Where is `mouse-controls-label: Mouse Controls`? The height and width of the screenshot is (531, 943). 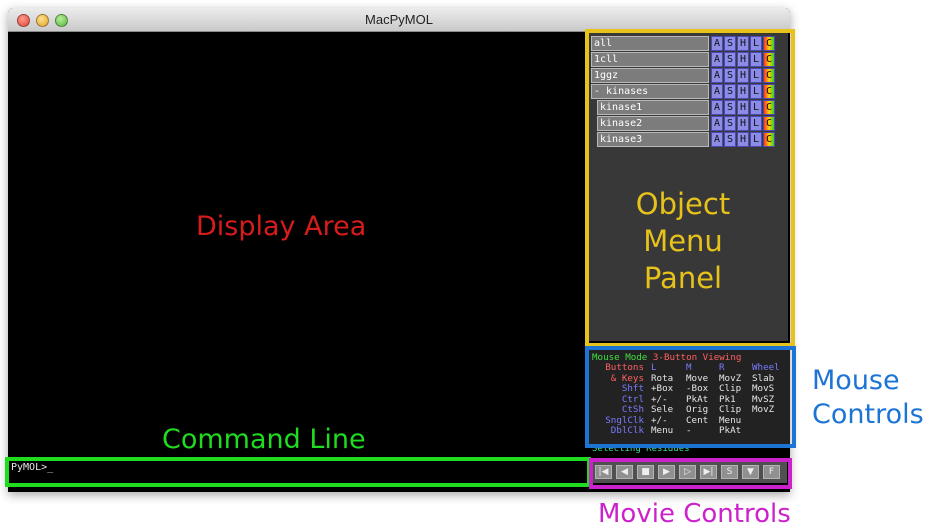
mouse-controls-label: Mouse Controls is located at coordinates (868, 397).